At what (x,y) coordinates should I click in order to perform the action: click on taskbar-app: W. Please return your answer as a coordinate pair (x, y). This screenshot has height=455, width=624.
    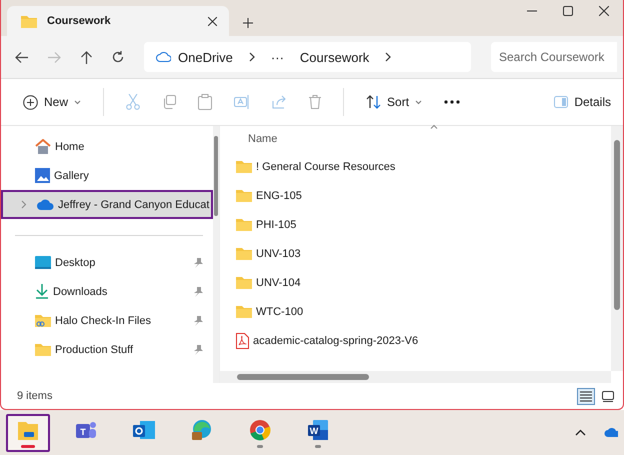
    Looking at the image, I should click on (318, 433).